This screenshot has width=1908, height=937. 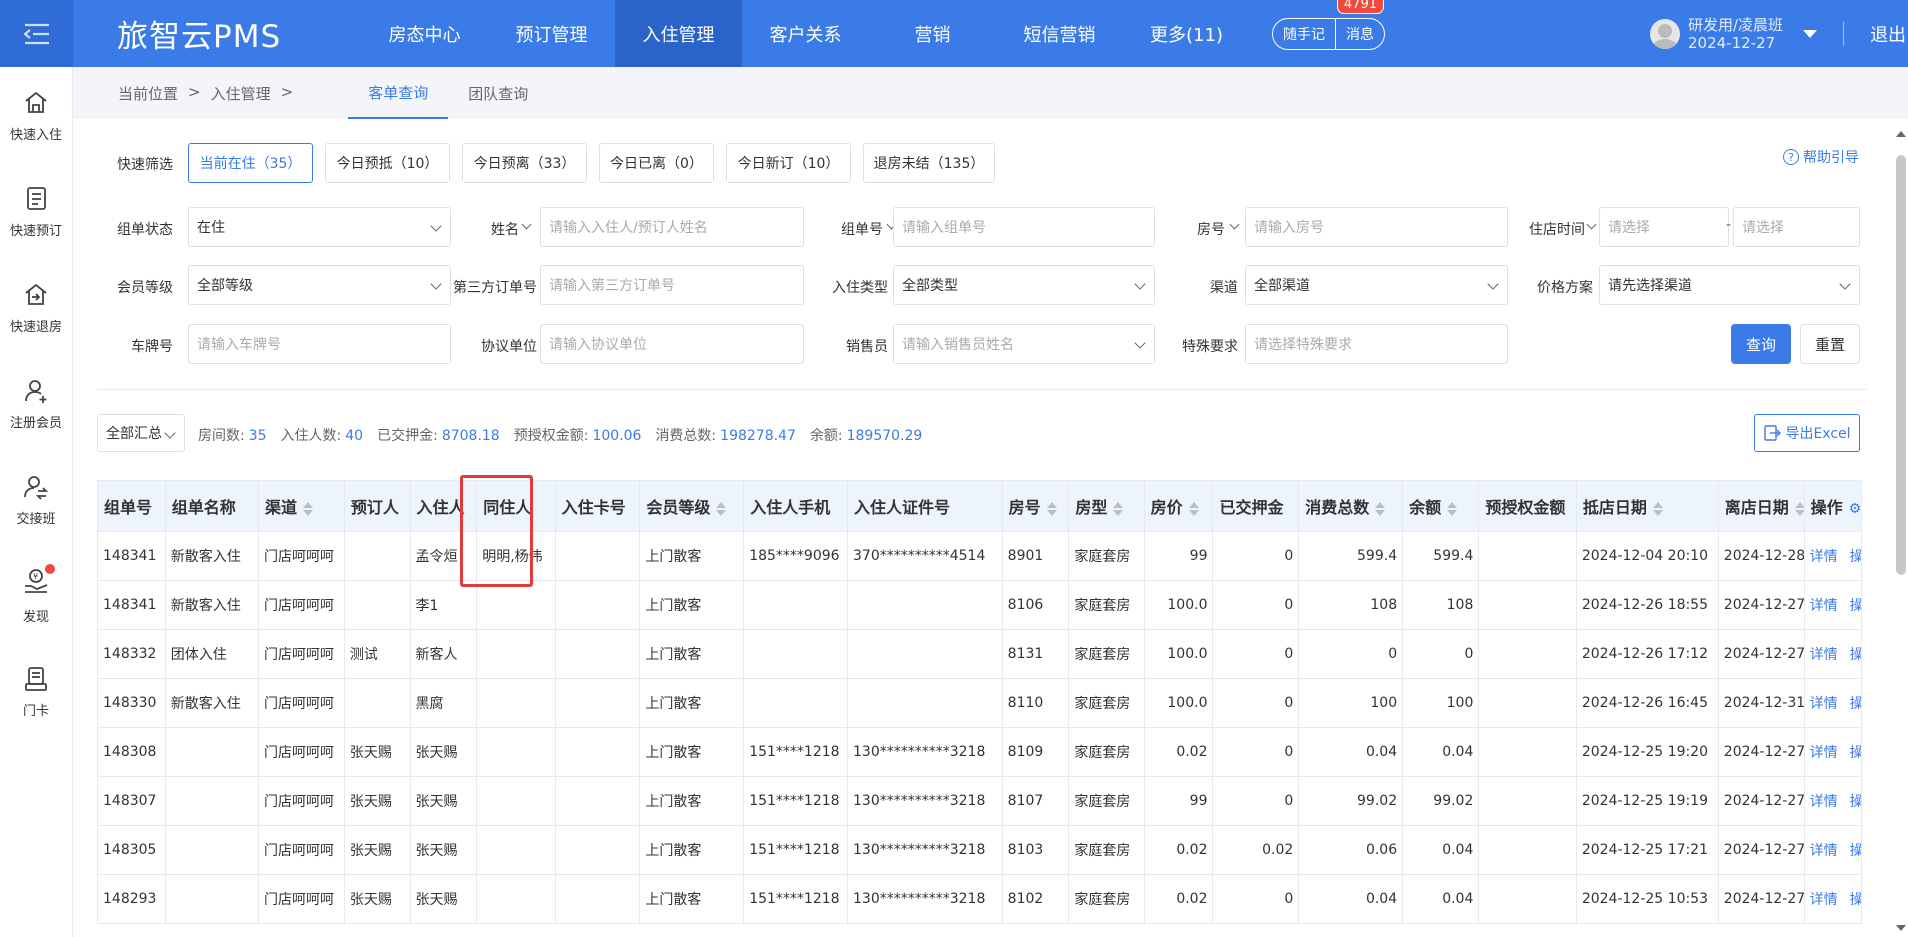 What do you see at coordinates (398, 93) in the screenshot?
I see `tab-guest-query: 客单查询` at bounding box center [398, 93].